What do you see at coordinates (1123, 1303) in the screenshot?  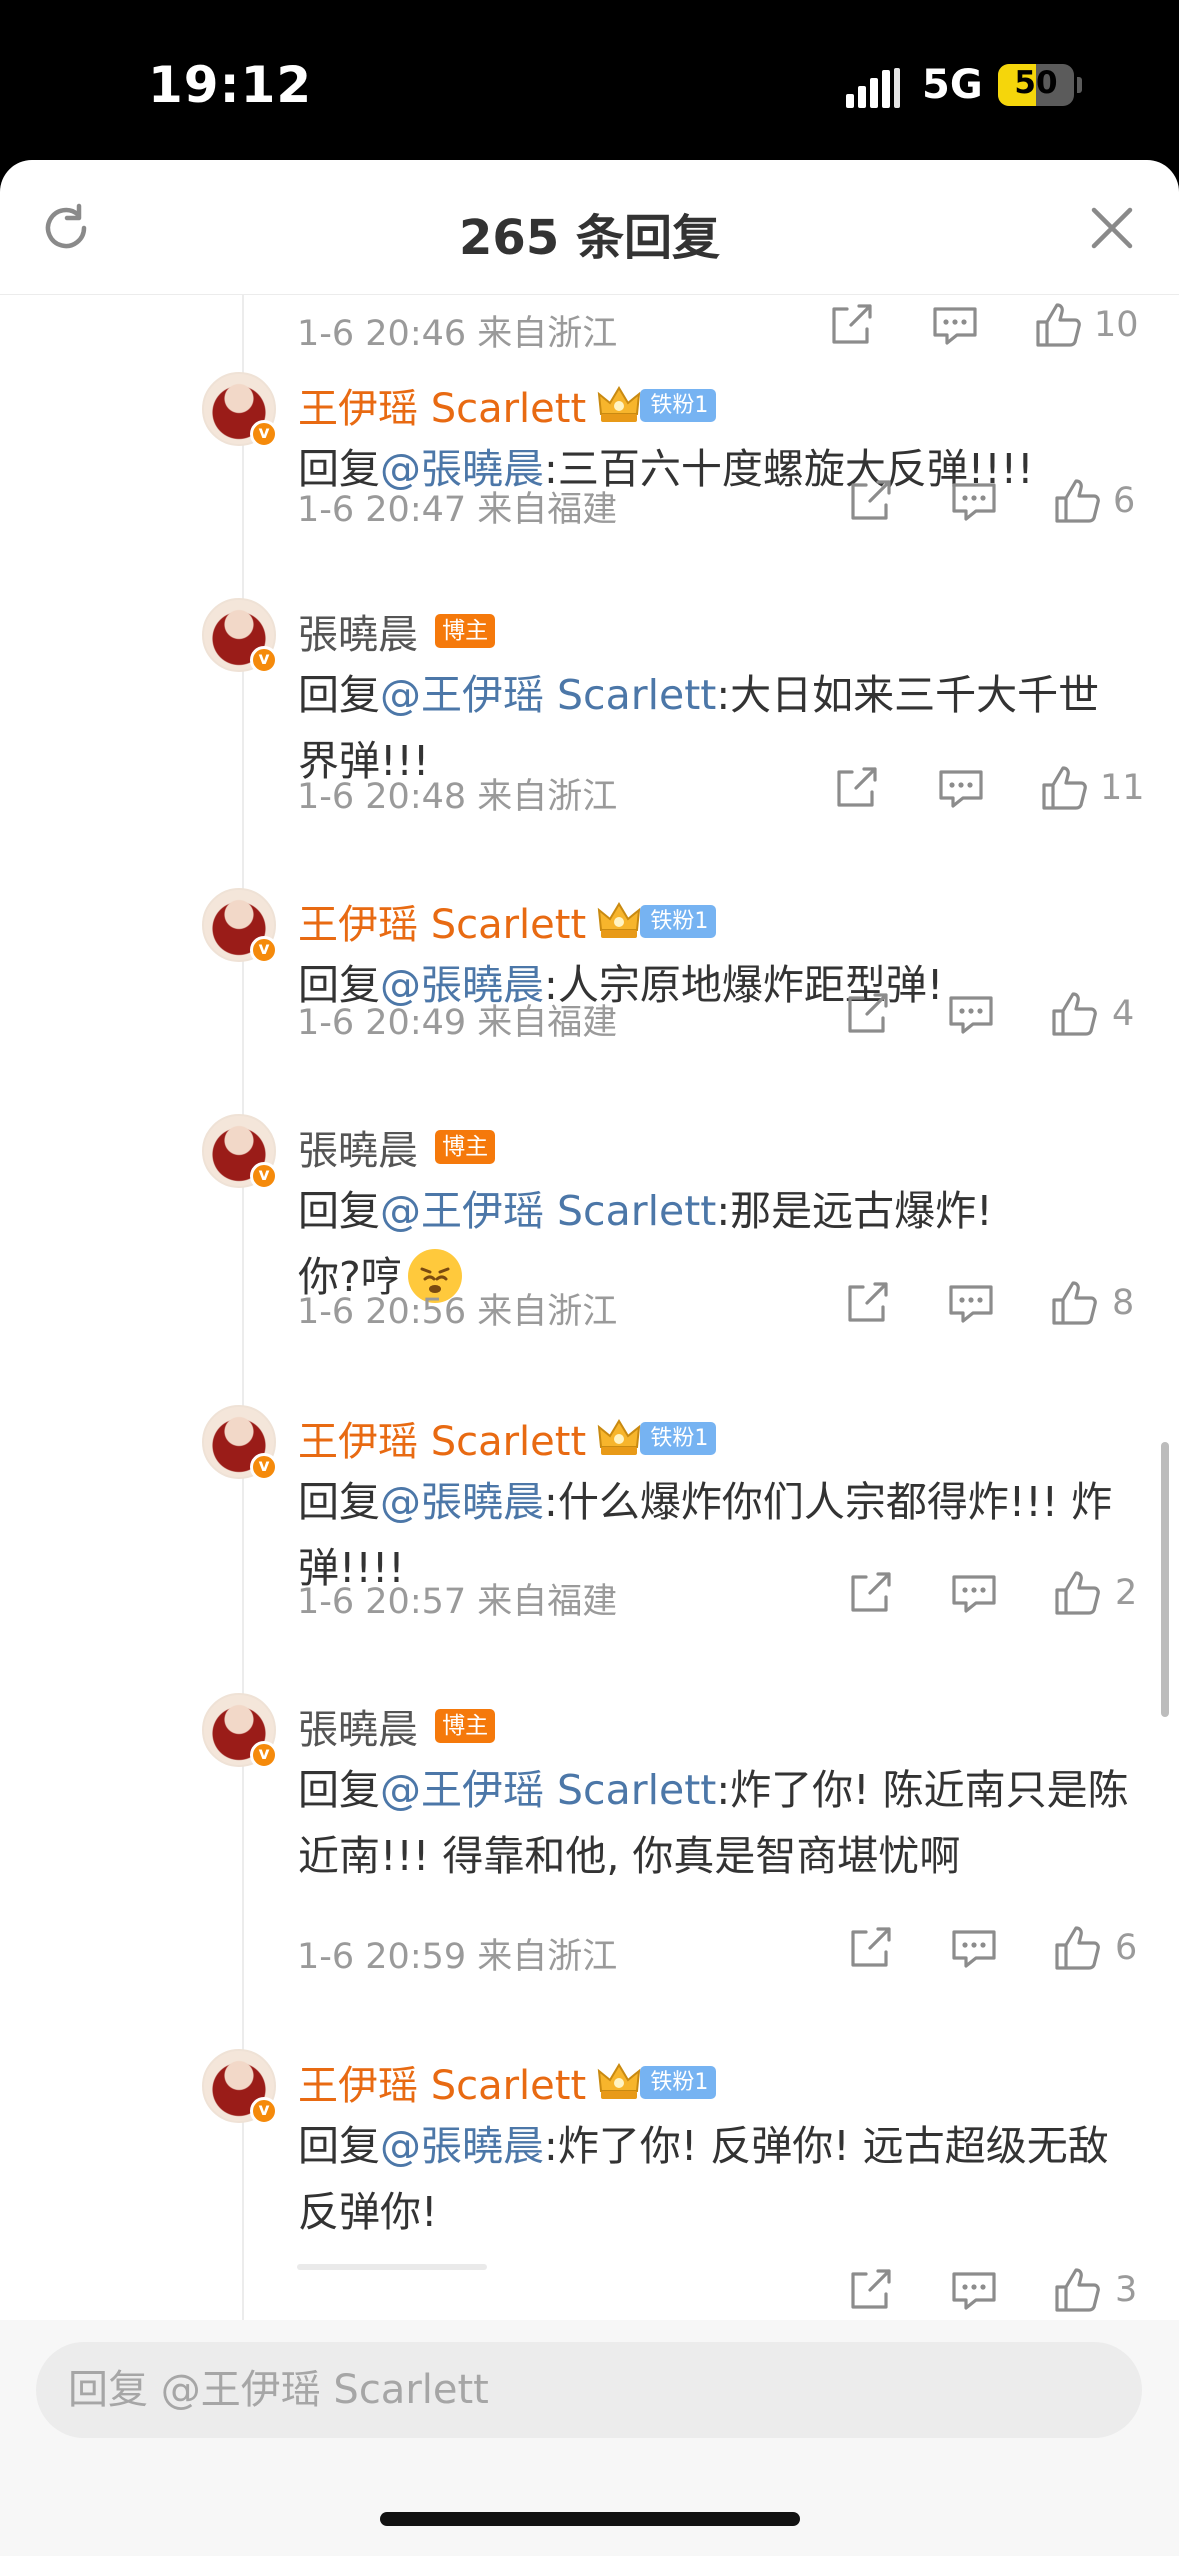 I see `like-count: 8` at bounding box center [1123, 1303].